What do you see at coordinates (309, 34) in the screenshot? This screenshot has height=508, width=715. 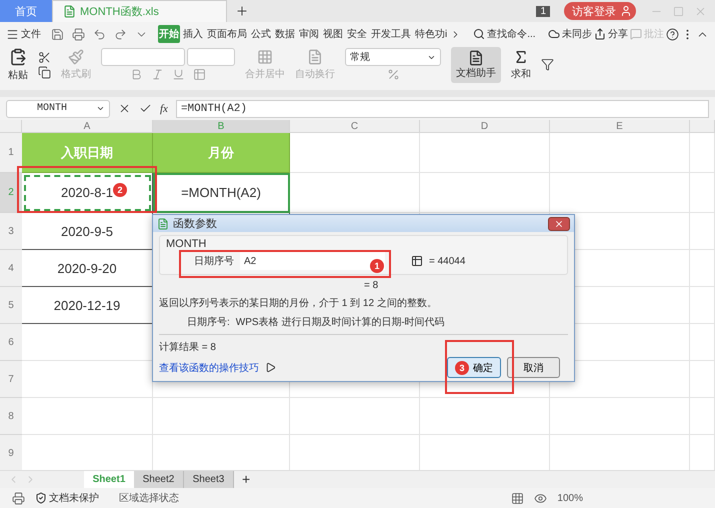 I see `menu-tab: 审阅` at bounding box center [309, 34].